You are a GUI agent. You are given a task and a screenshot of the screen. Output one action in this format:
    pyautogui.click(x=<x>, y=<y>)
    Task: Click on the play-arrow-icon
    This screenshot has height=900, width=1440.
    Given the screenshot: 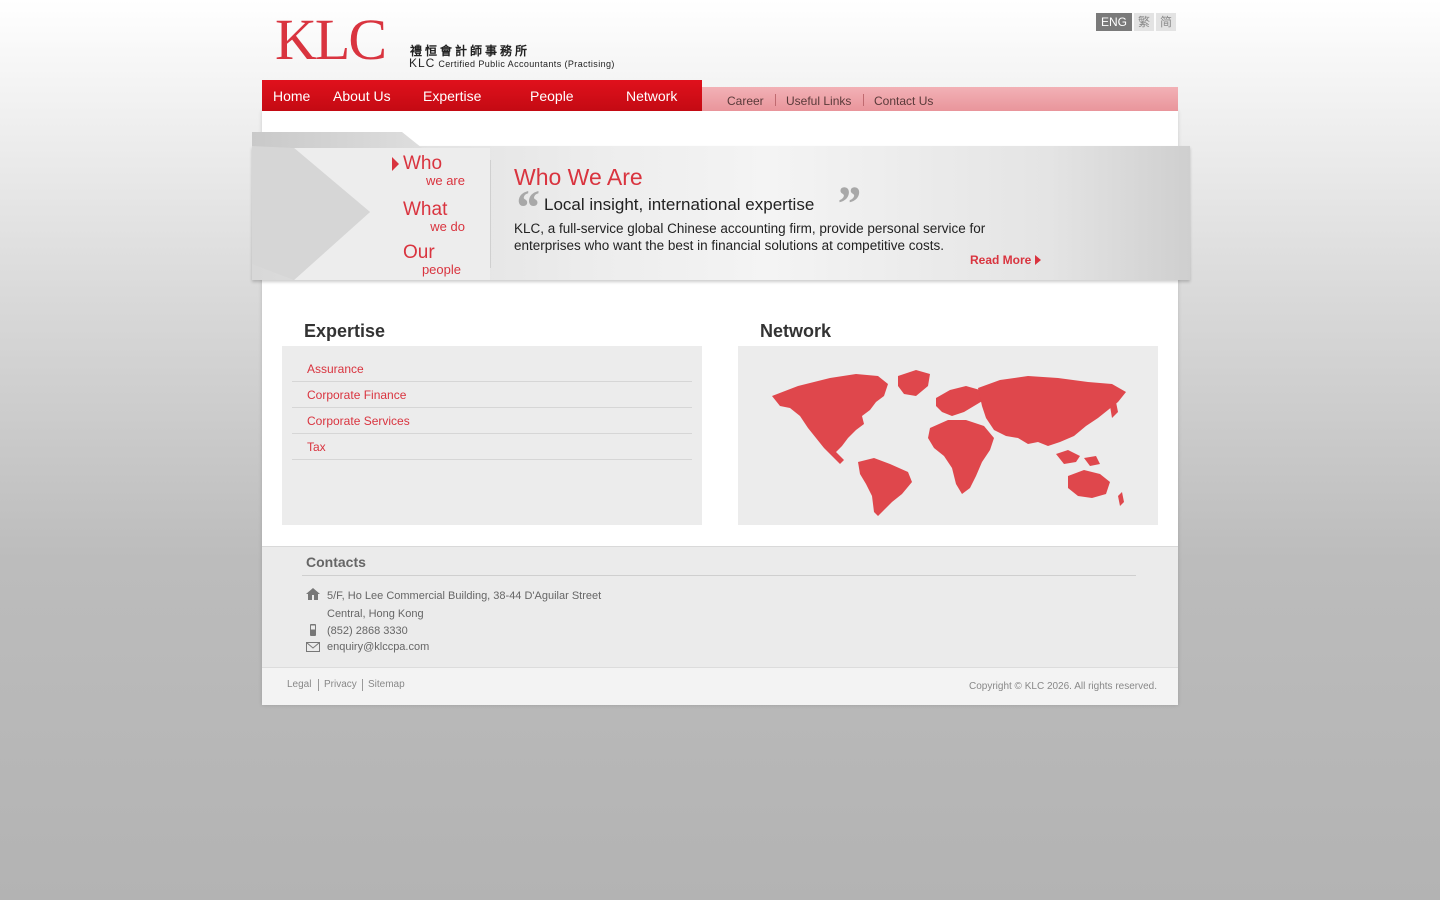 What is the action you would take?
    pyautogui.click(x=1038, y=260)
    